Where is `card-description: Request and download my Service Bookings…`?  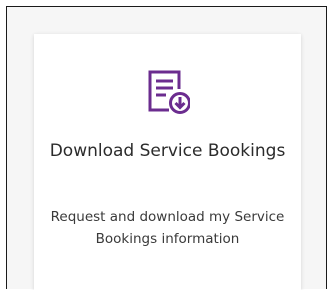 card-description: Request and download my Service Bookings… is located at coordinates (167, 228).